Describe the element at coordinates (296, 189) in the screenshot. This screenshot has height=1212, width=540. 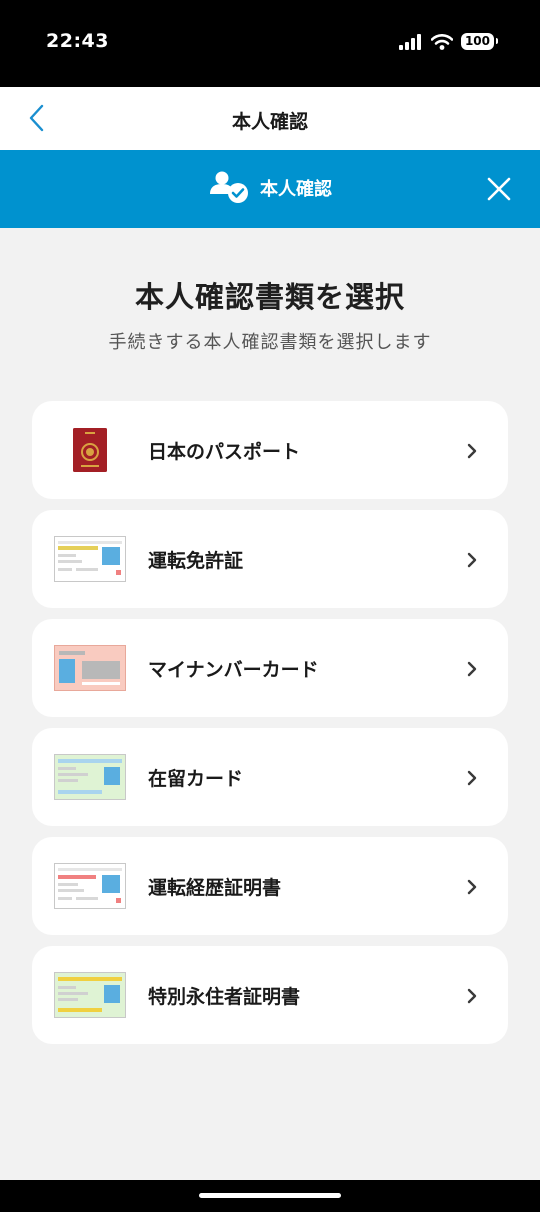
I see `header-title: 本人確認` at that location.